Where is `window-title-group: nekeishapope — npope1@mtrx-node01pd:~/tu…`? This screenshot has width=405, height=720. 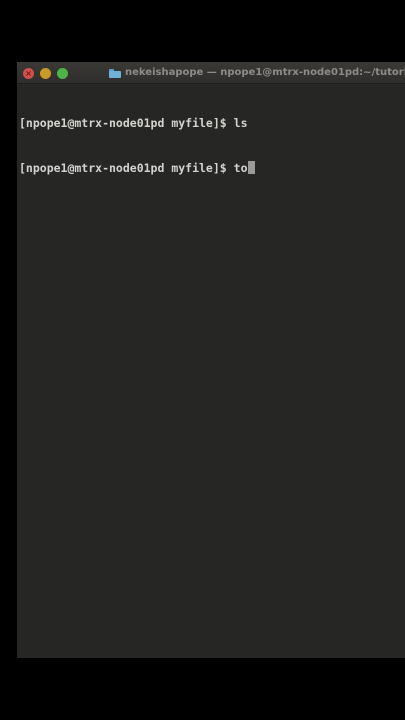
window-title-group: nekeishapope — npope1@mtrx-node01pd:~/tu… is located at coordinates (257, 73).